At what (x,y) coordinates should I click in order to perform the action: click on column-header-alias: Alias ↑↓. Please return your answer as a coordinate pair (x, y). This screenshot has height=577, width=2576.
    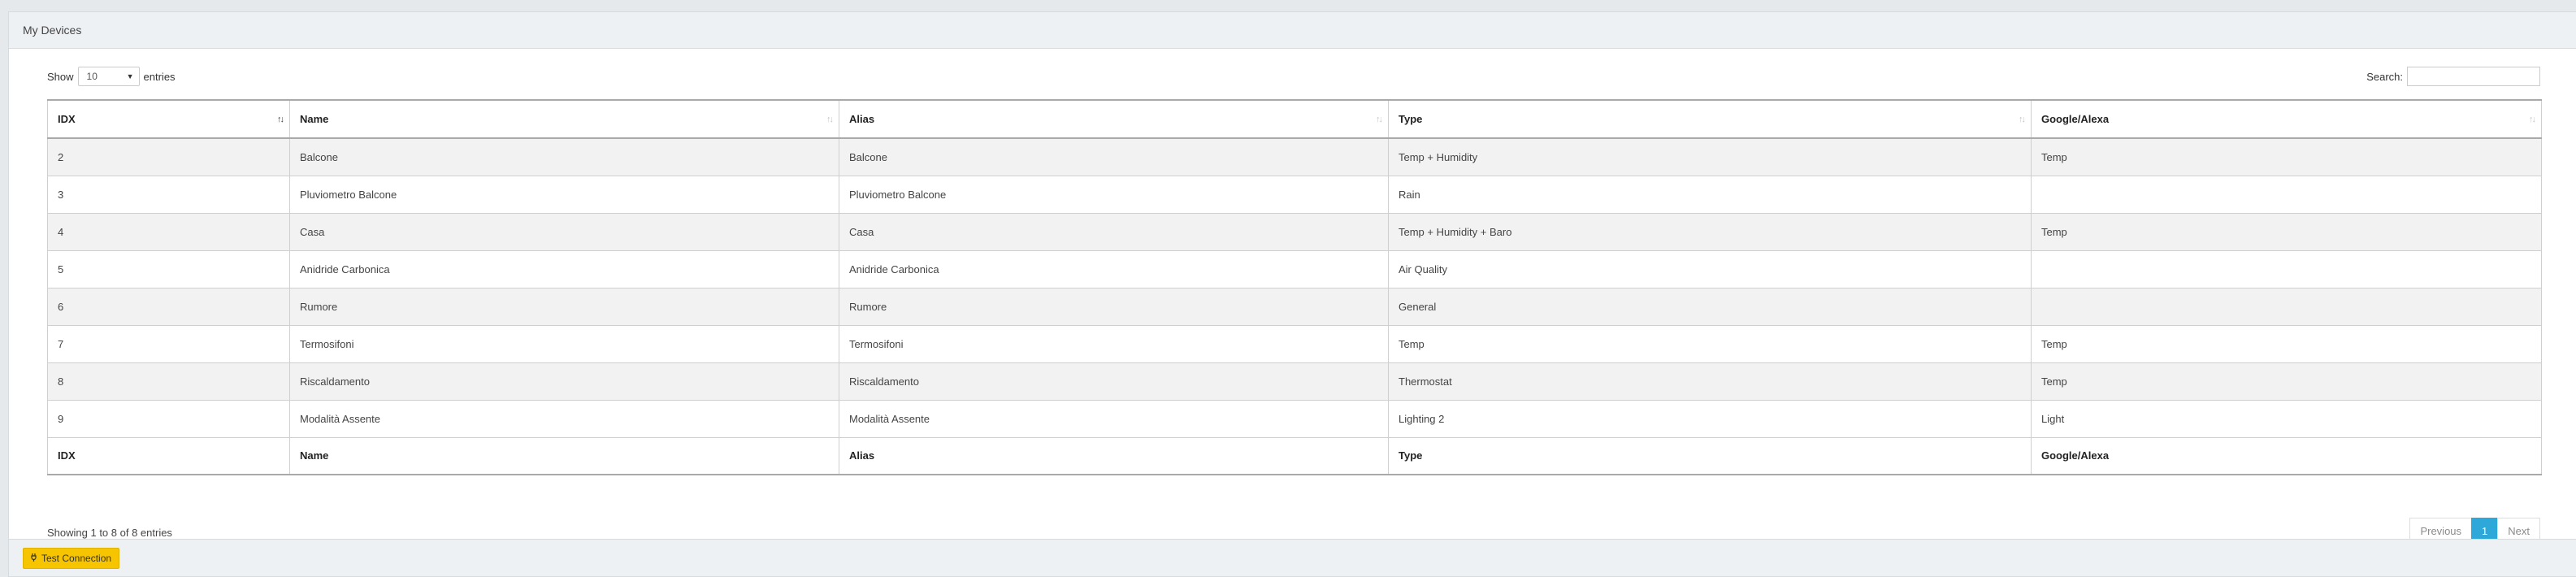
    Looking at the image, I should click on (1114, 119).